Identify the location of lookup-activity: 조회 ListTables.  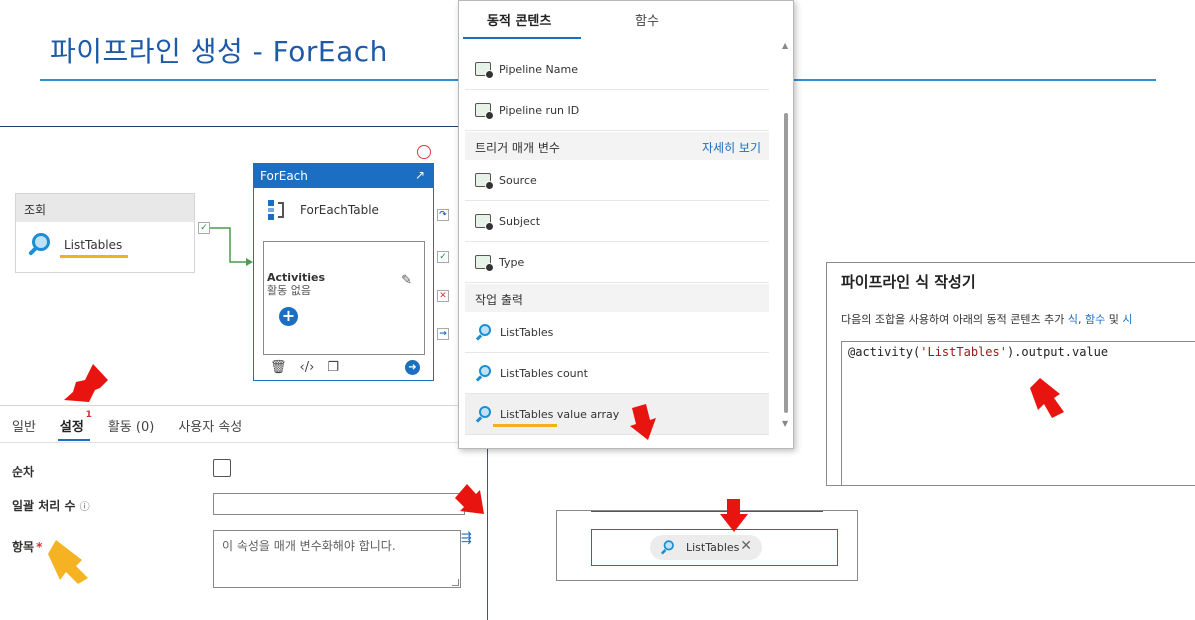
(105, 233).